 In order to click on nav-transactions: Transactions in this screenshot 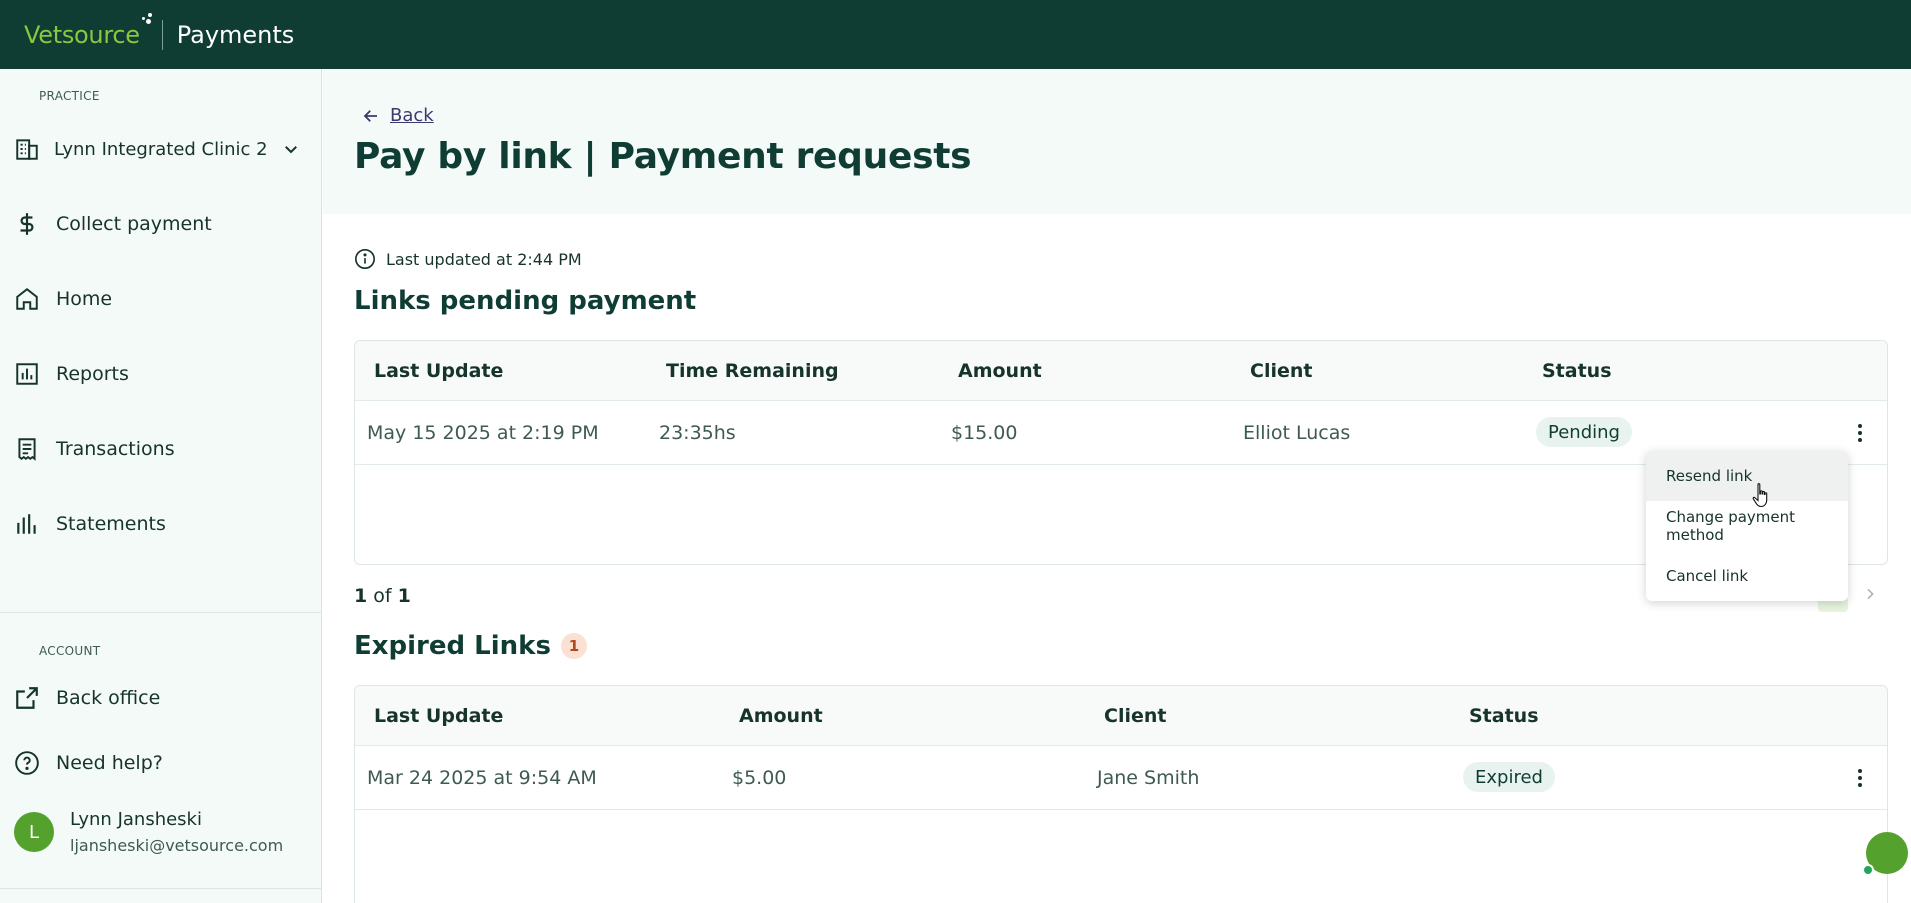, I will do `click(162, 449)`.